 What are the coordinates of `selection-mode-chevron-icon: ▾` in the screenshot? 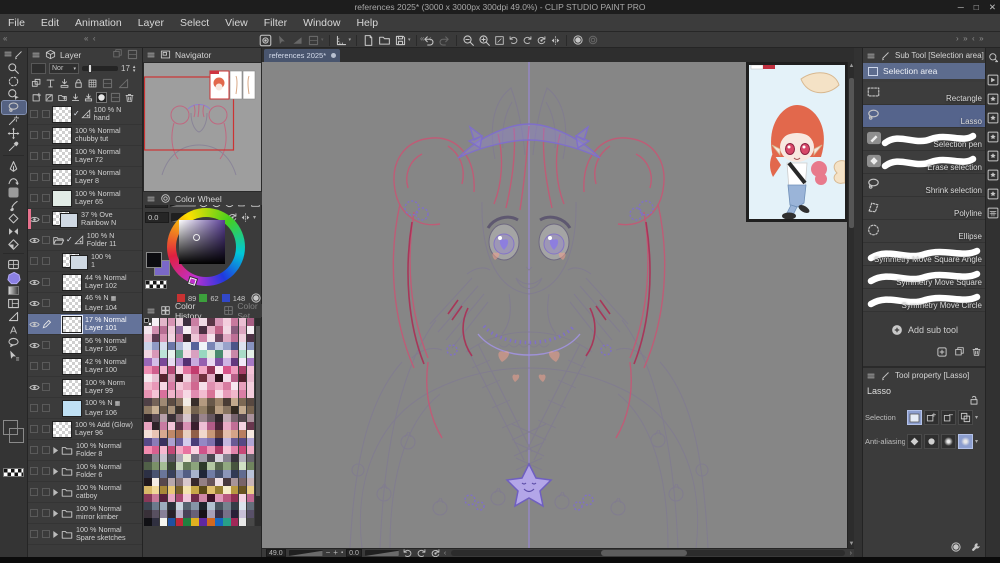 It's located at (976, 417).